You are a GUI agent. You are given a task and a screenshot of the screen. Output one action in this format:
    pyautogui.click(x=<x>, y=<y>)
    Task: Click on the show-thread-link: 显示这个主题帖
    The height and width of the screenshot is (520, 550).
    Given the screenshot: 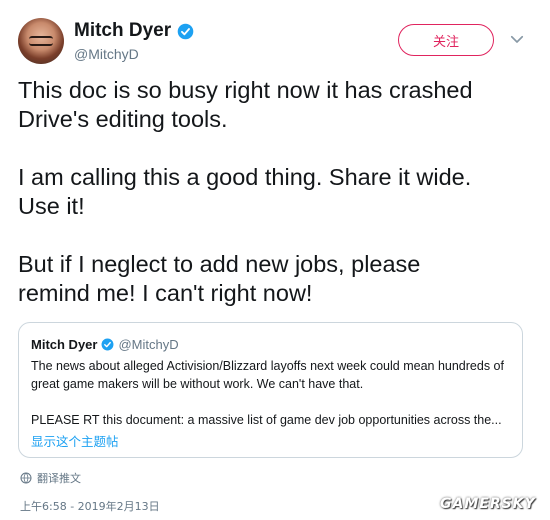 What is the action you would take?
    pyautogui.click(x=75, y=440)
    